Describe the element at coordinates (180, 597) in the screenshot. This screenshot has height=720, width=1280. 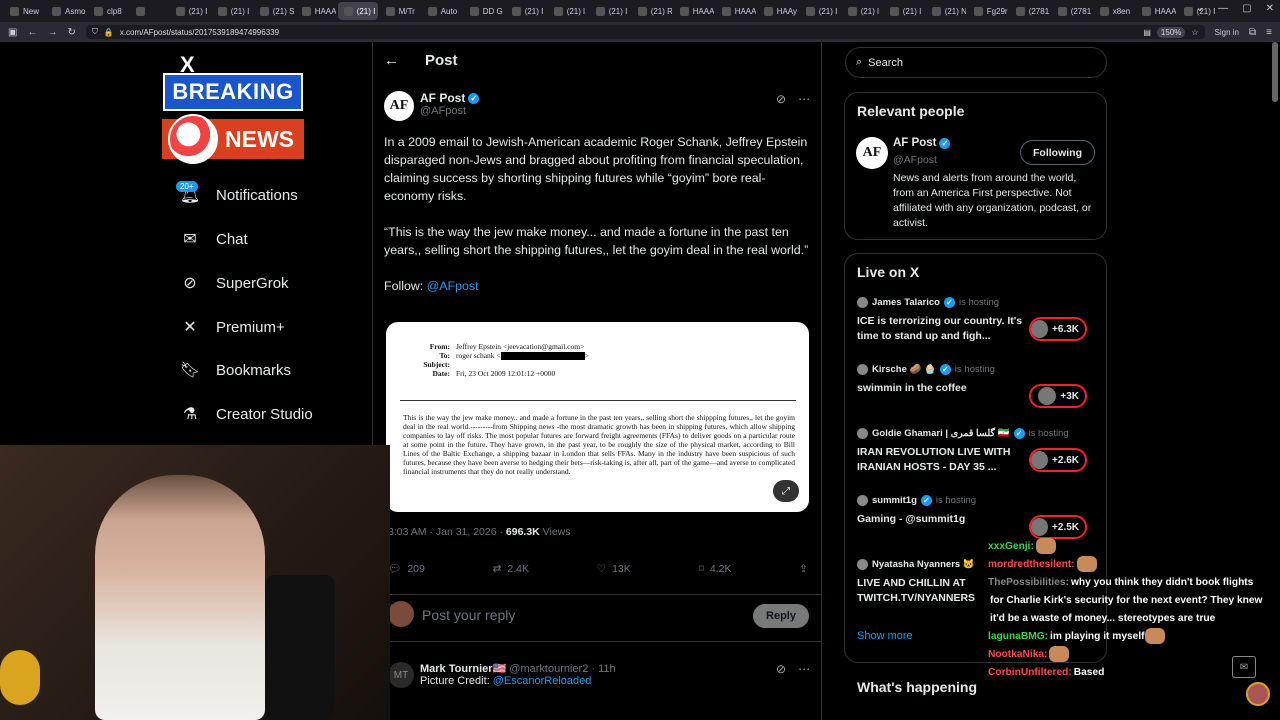
I see `streamer` at that location.